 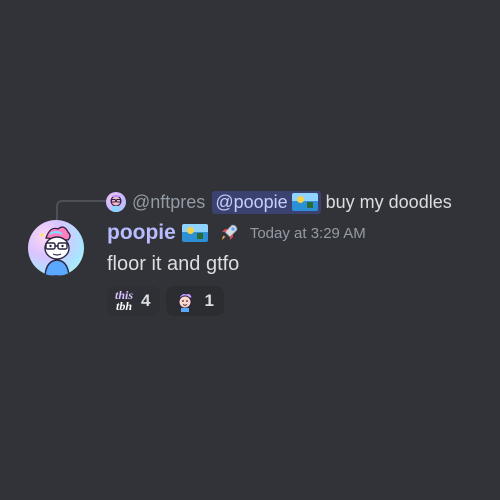 What do you see at coordinates (185, 301) in the screenshot?
I see `doodle-face-emoji-icon` at bounding box center [185, 301].